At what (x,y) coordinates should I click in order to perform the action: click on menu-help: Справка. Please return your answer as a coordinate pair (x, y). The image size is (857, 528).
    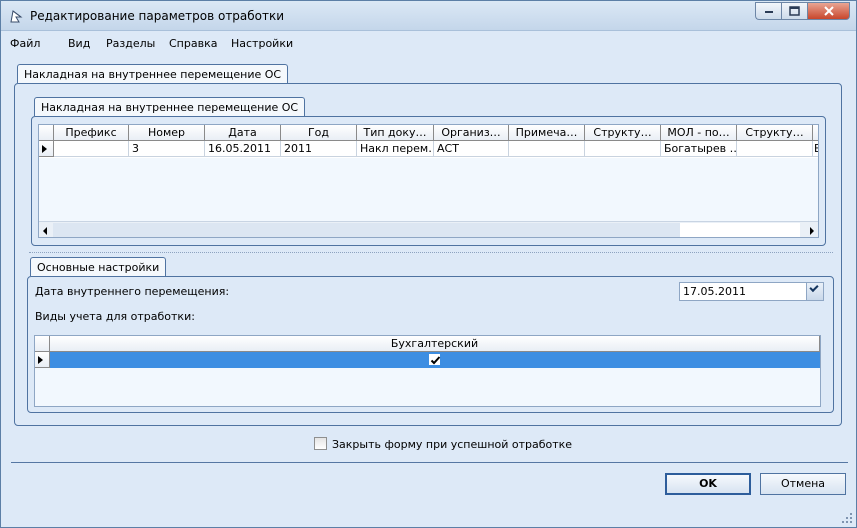
    Looking at the image, I should click on (193, 43).